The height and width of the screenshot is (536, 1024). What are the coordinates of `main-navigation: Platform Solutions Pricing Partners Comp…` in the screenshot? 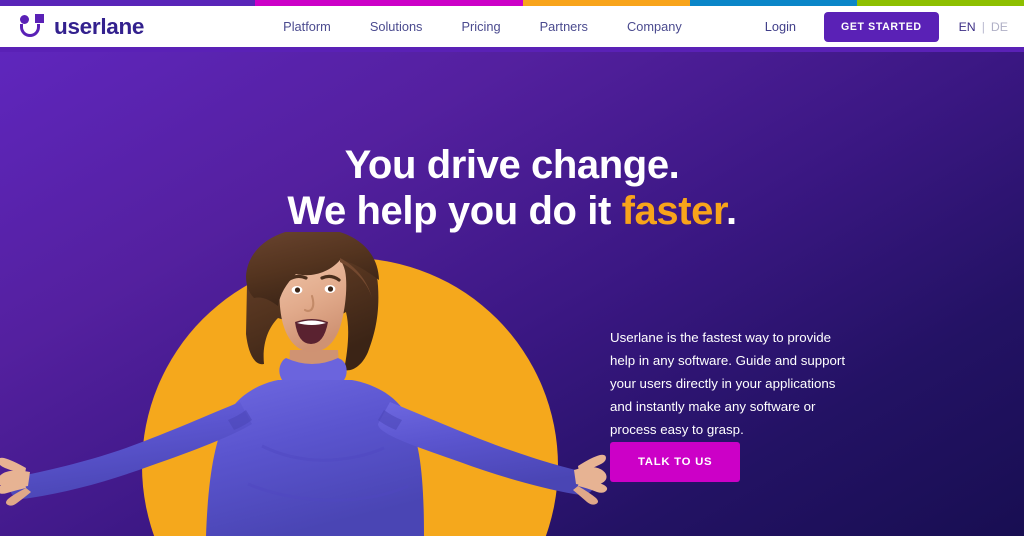 It's located at (482, 26).